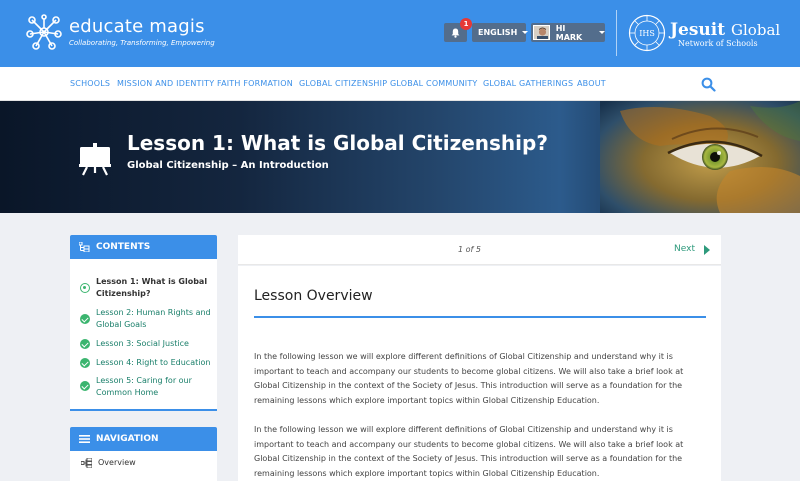 The width and height of the screenshot is (800, 481). What do you see at coordinates (684, 249) in the screenshot?
I see `next-button: Next` at bounding box center [684, 249].